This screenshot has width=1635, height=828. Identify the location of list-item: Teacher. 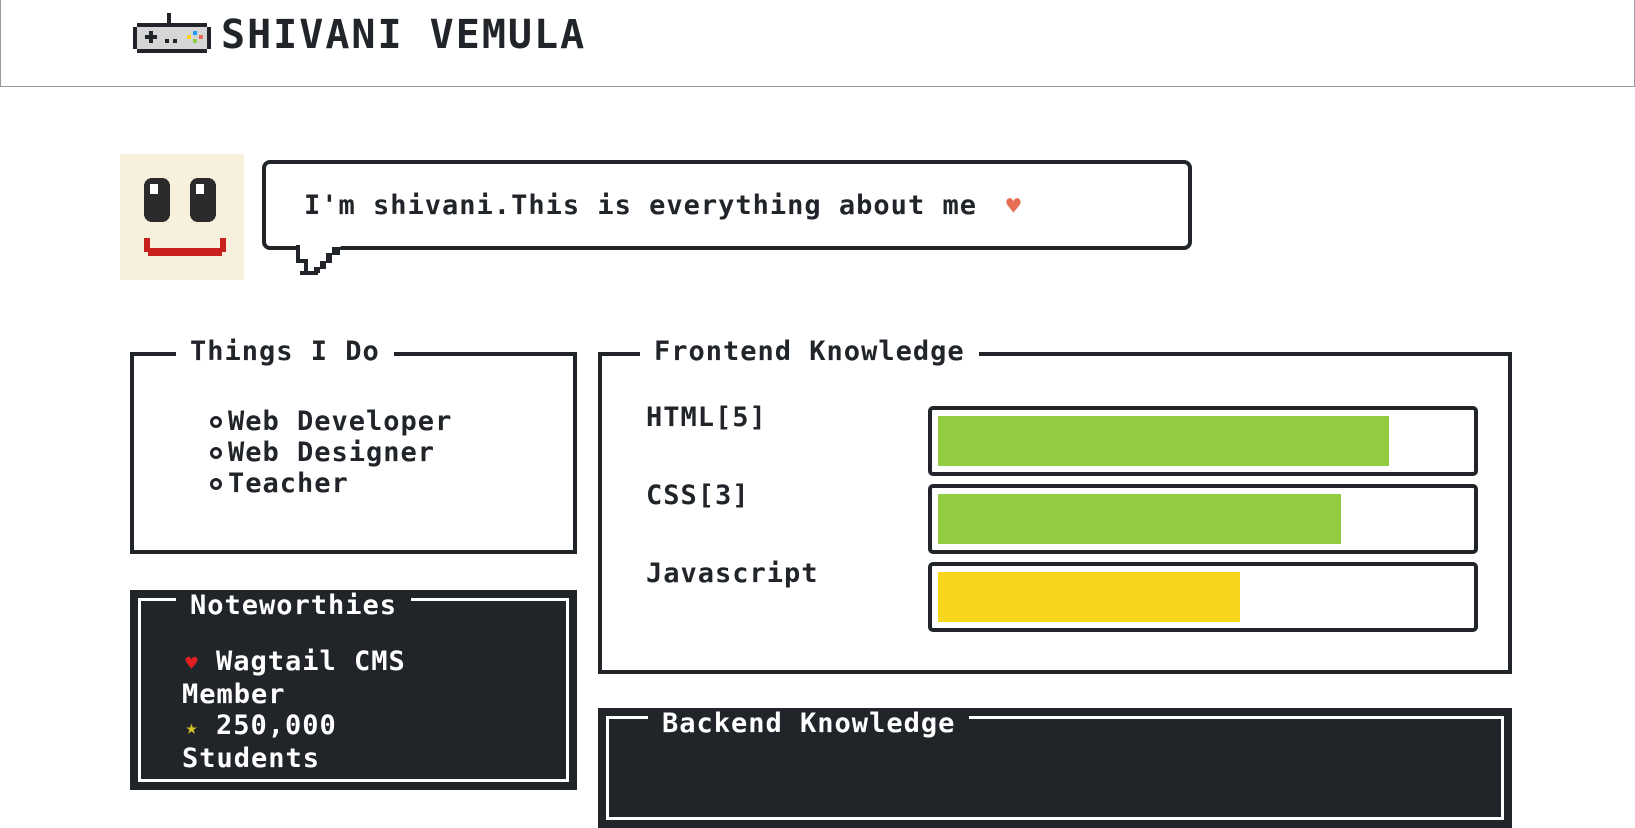
(331, 483).